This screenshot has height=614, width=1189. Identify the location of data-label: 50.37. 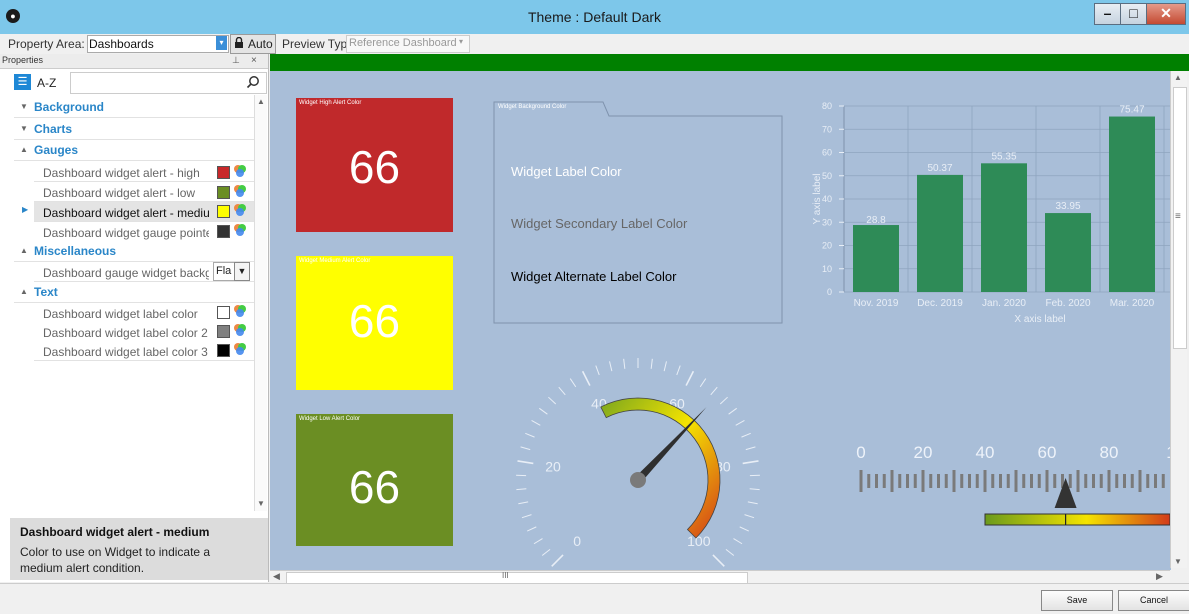
(939, 168).